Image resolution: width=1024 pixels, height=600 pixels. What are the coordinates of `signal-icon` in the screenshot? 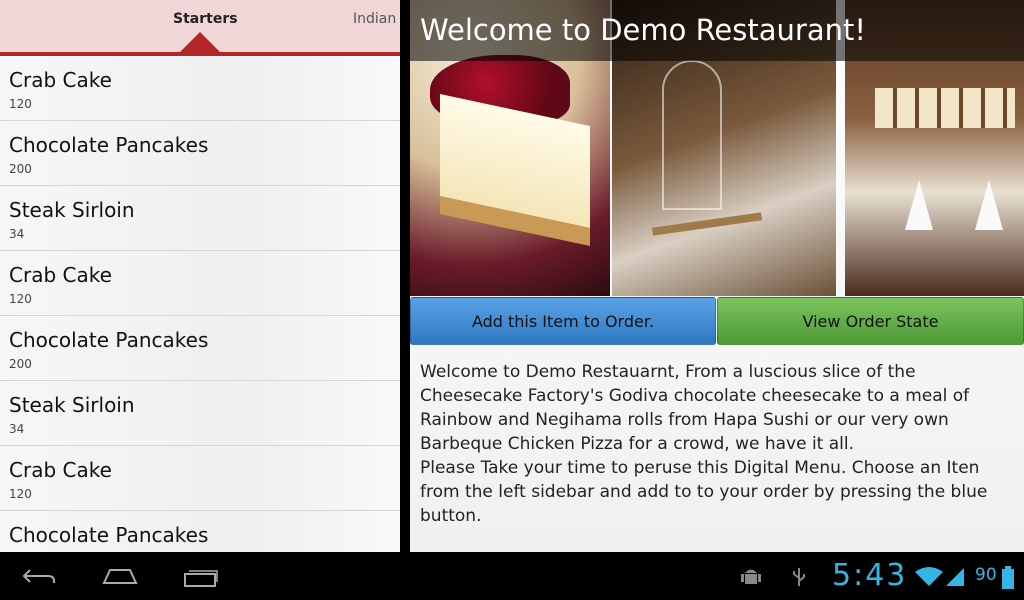 It's located at (956, 579).